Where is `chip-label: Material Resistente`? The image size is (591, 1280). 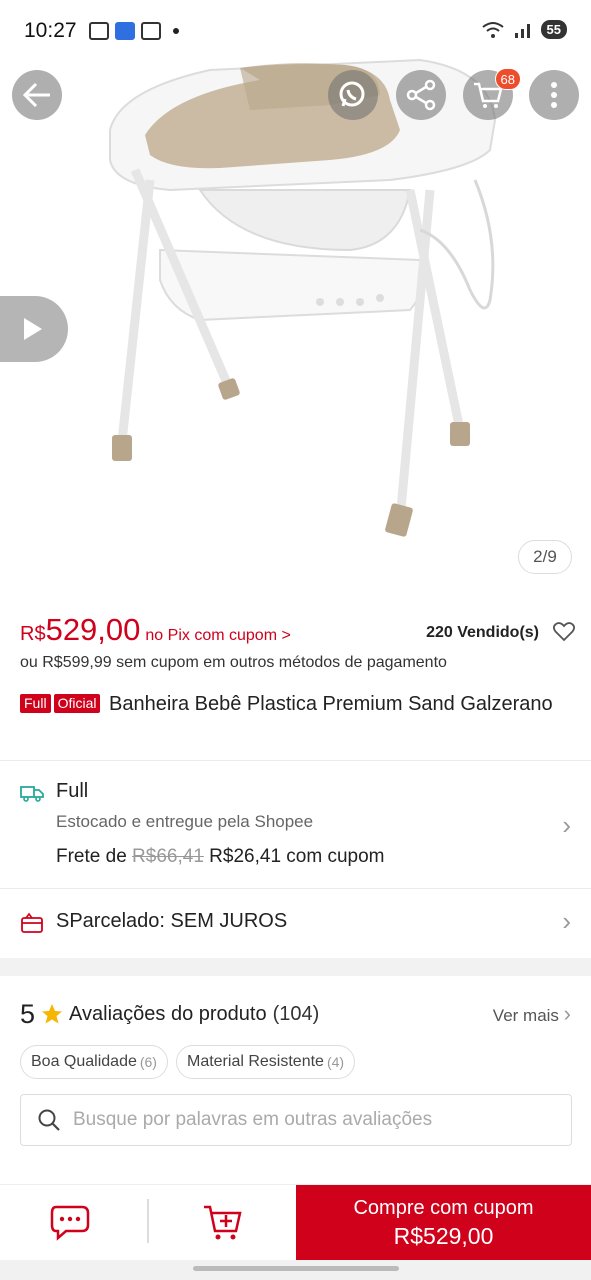
chip-label: Material Resistente is located at coordinates (255, 1061).